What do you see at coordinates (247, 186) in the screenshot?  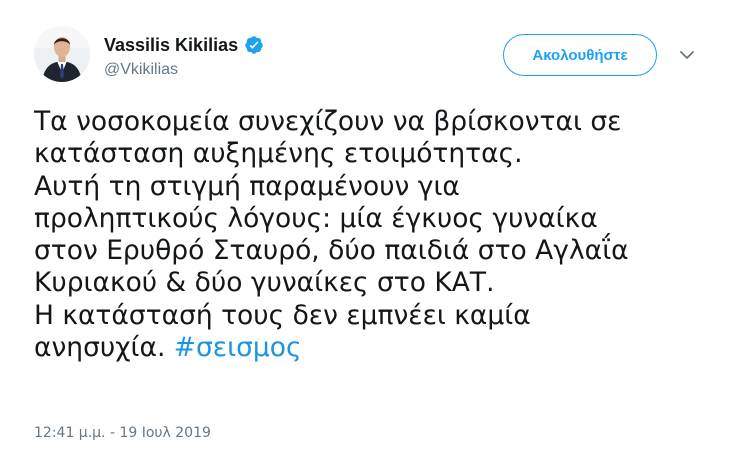 I see `tweet-line: Αυτή τη στιγμή παραμένουν για` at bounding box center [247, 186].